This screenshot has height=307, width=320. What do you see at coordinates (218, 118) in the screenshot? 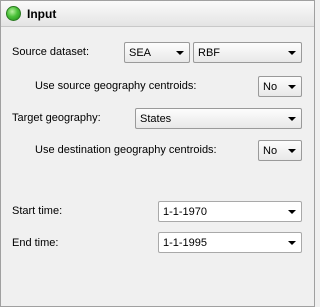
I see `target-geography-select: States` at bounding box center [218, 118].